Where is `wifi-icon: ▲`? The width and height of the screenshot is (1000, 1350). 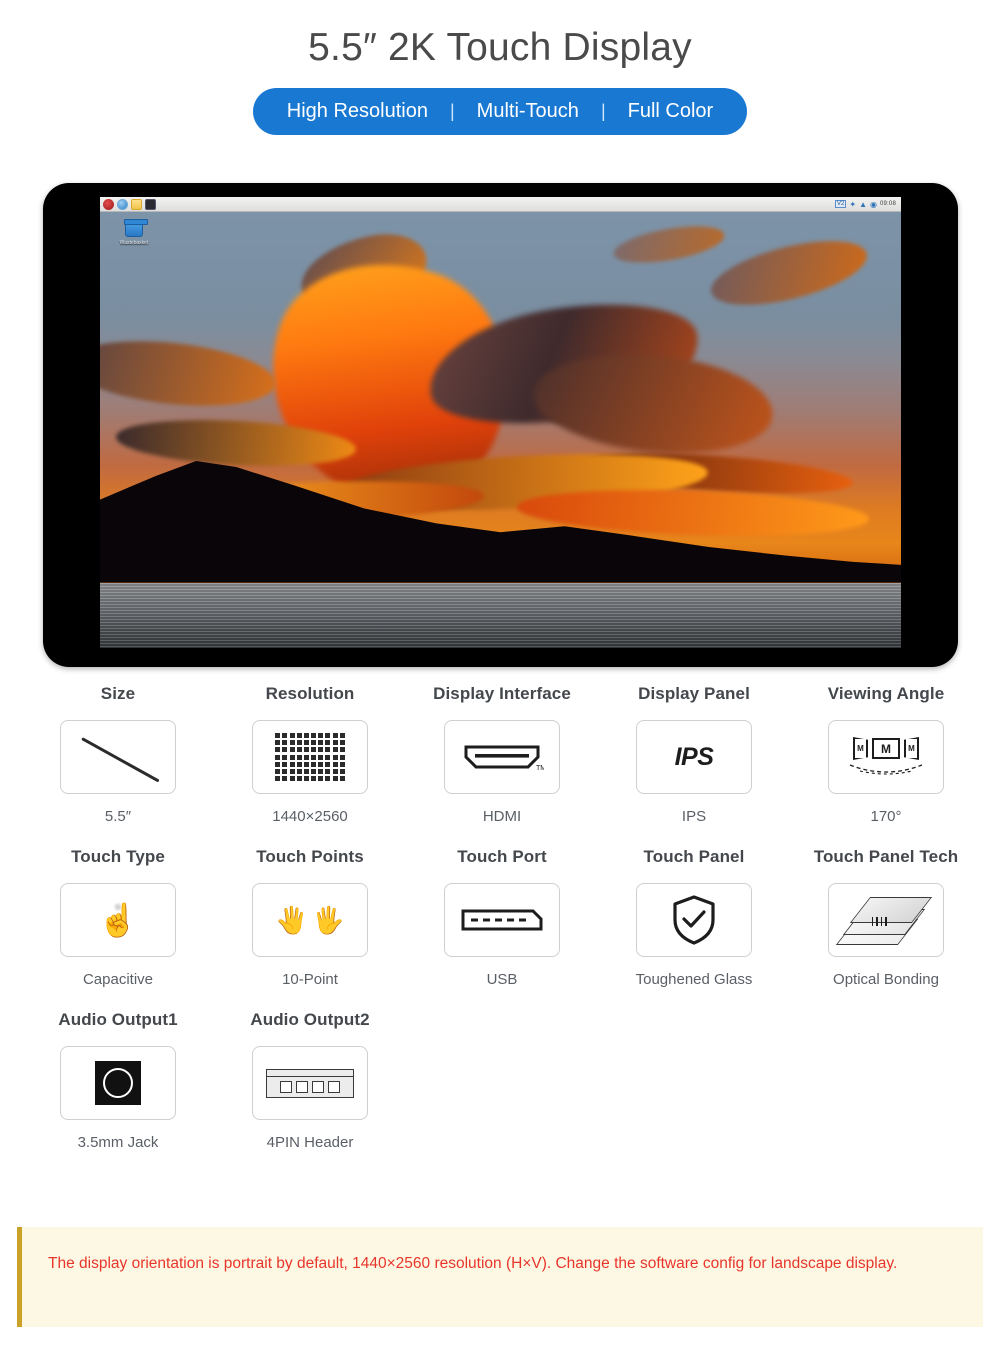
wifi-icon: ▲ is located at coordinates (863, 204).